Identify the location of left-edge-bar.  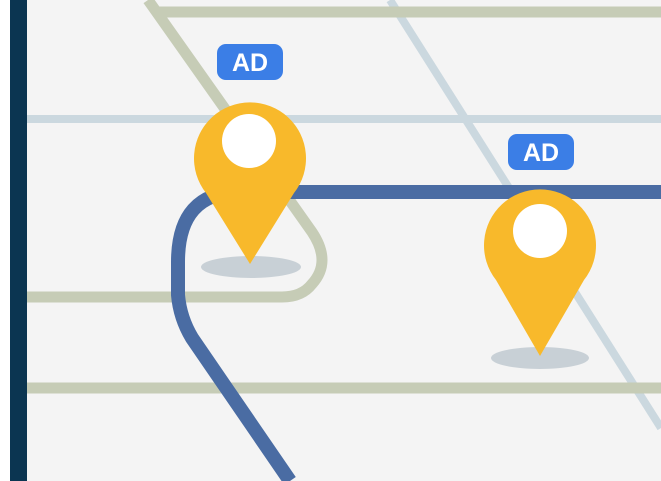
(18, 240).